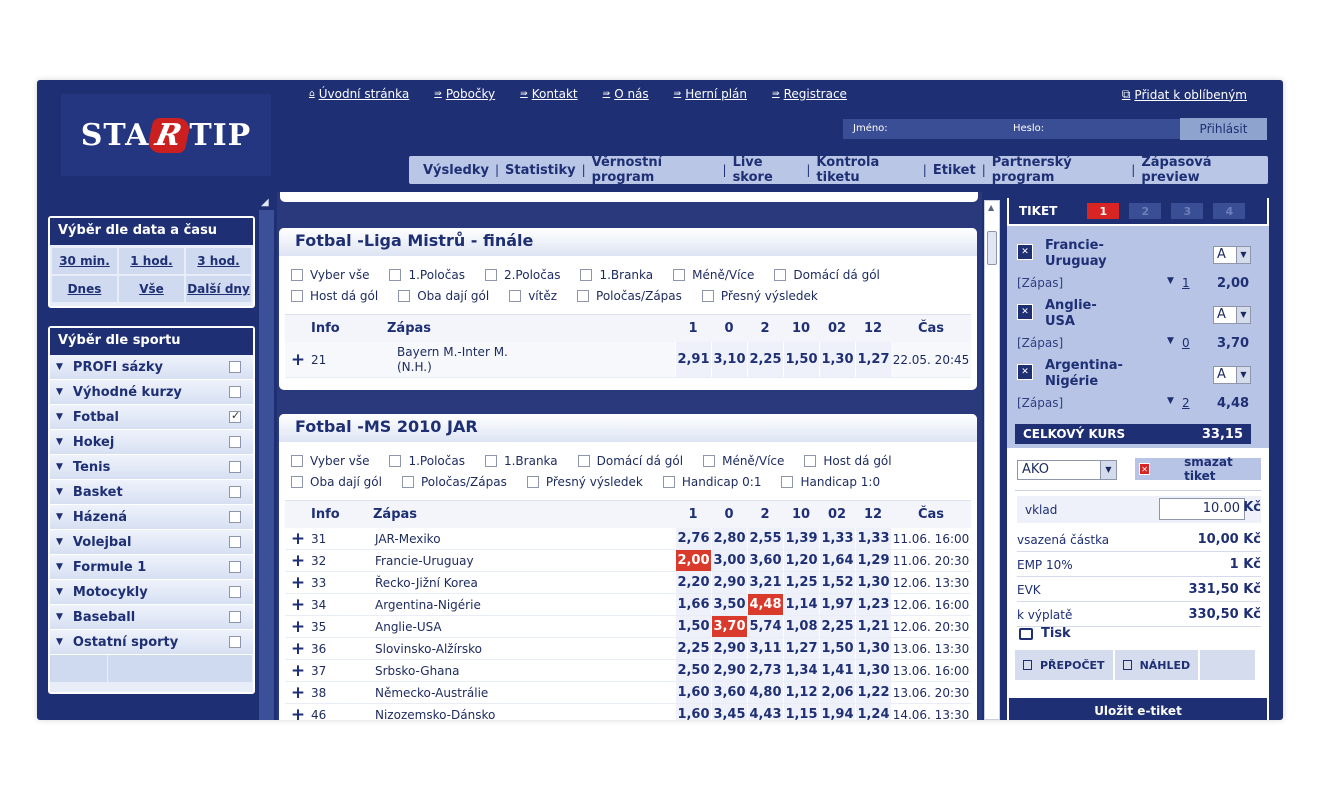 The image size is (1320, 800). What do you see at coordinates (873, 560) in the screenshot?
I see `odd-cell: 1,29` at bounding box center [873, 560].